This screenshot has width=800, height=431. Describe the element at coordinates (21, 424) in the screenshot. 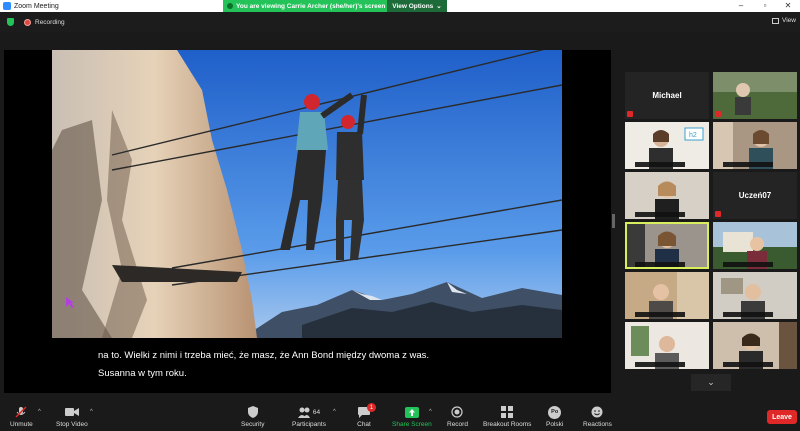

I see `unmute-label: Unmute` at that location.